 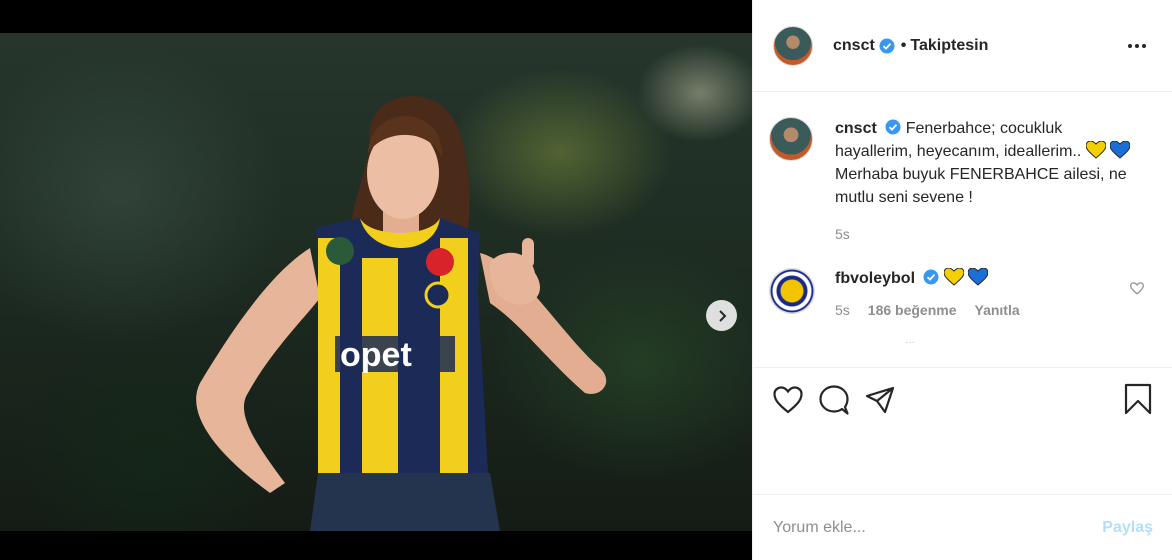 I want to click on reply-button: Yanıtla, so click(x=997, y=310).